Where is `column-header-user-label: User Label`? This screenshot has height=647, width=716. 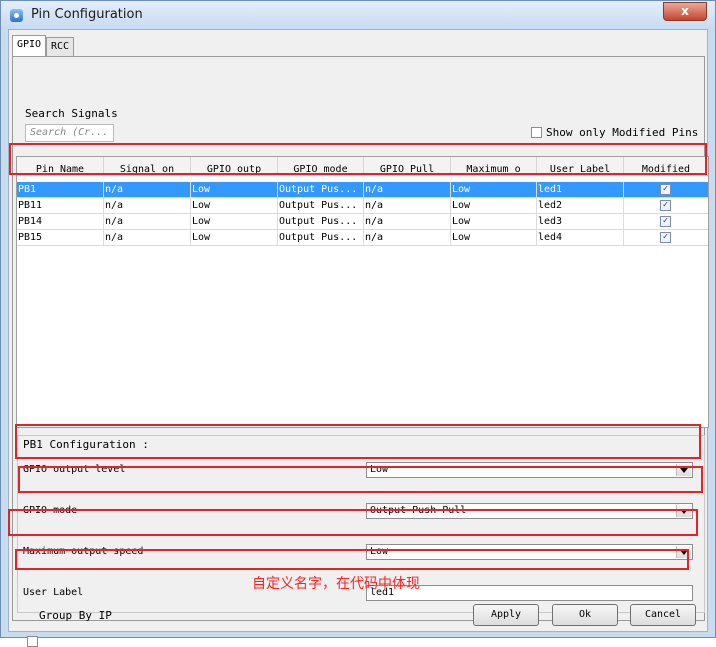
column-header-user-label: User Label is located at coordinates (580, 166).